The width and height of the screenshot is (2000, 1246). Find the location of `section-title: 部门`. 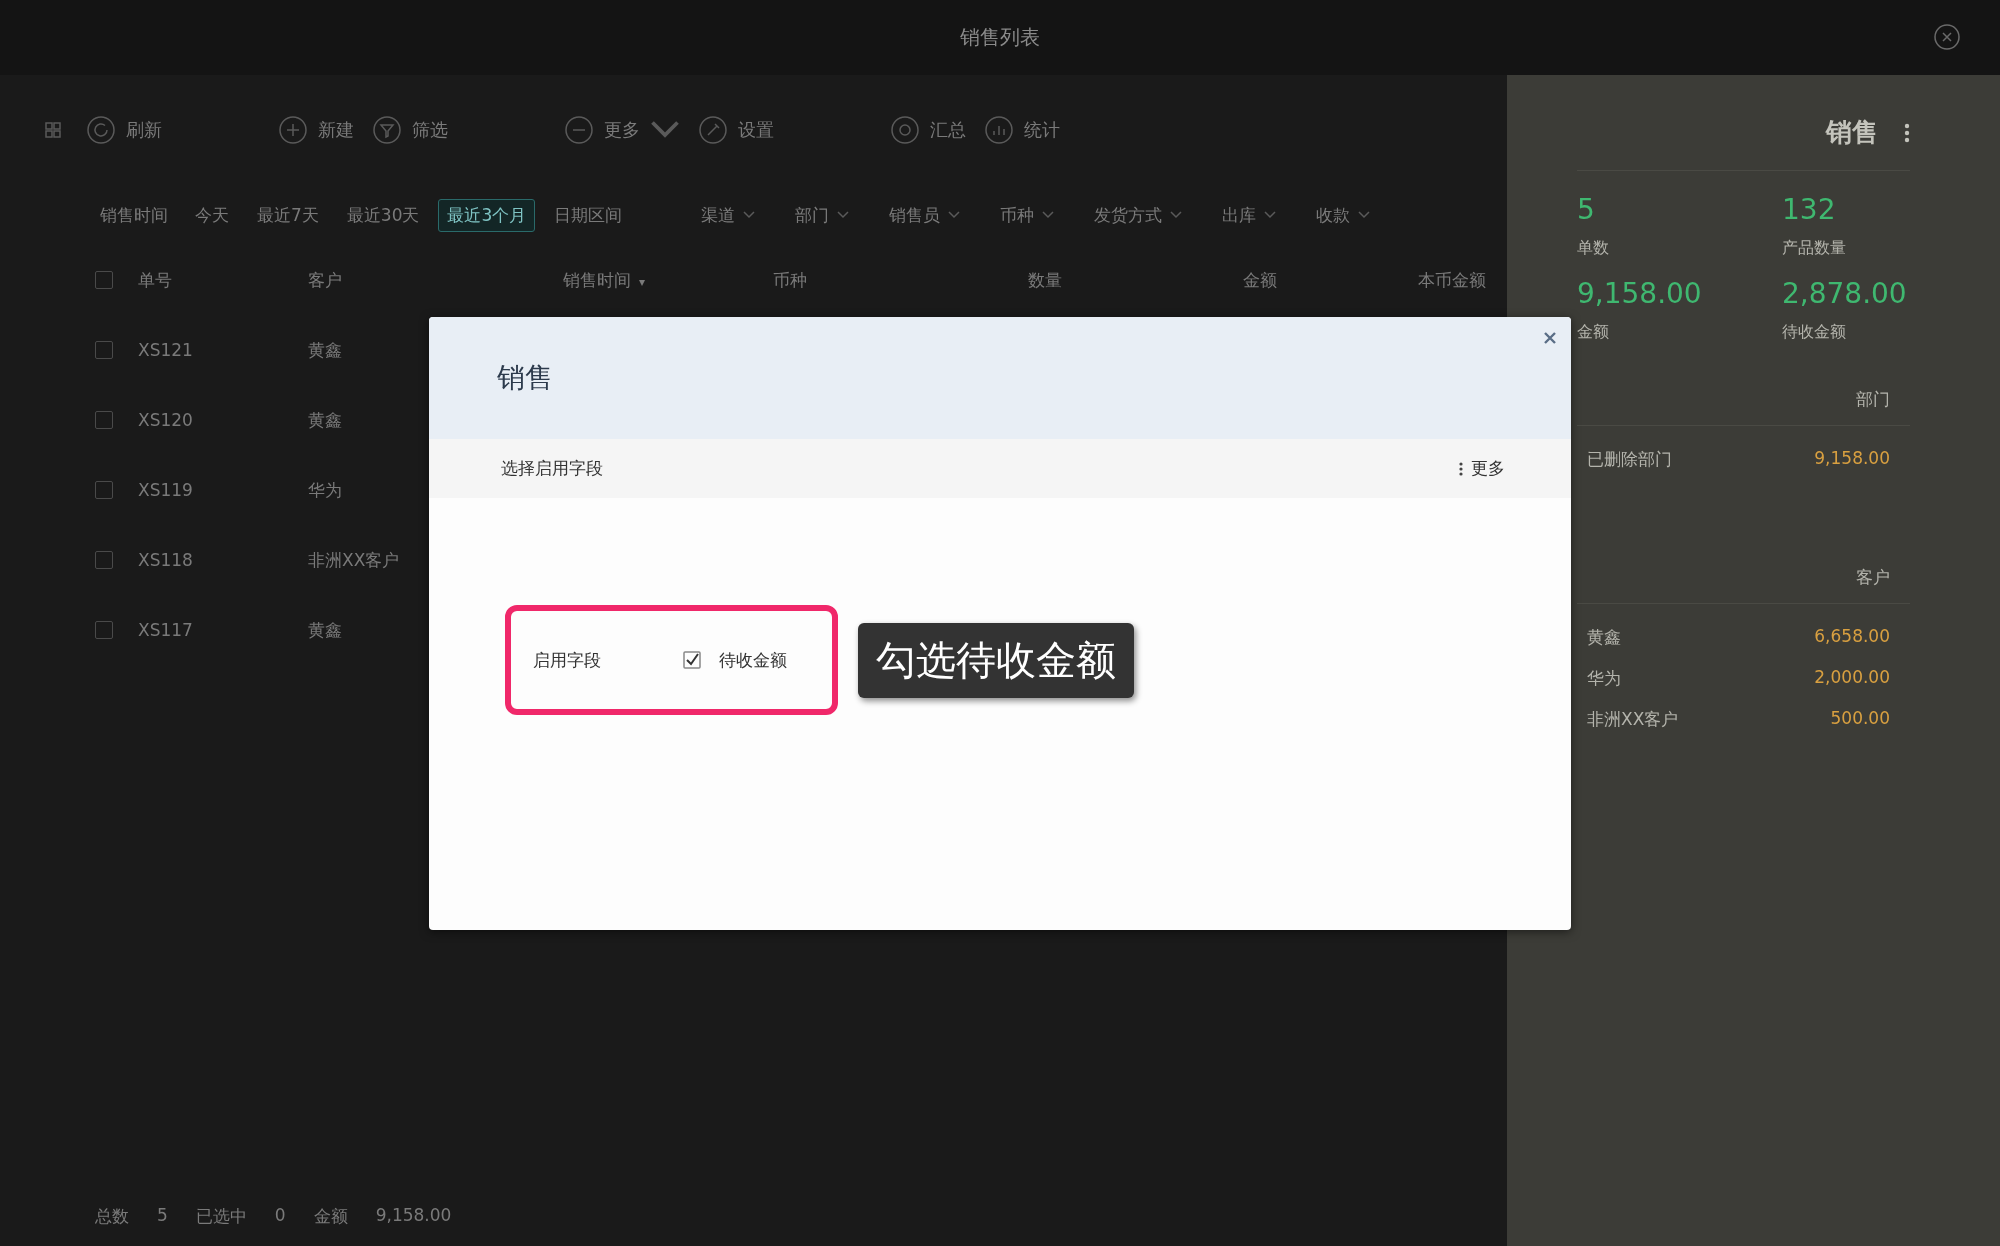

section-title: 部门 is located at coordinates (1743, 407).